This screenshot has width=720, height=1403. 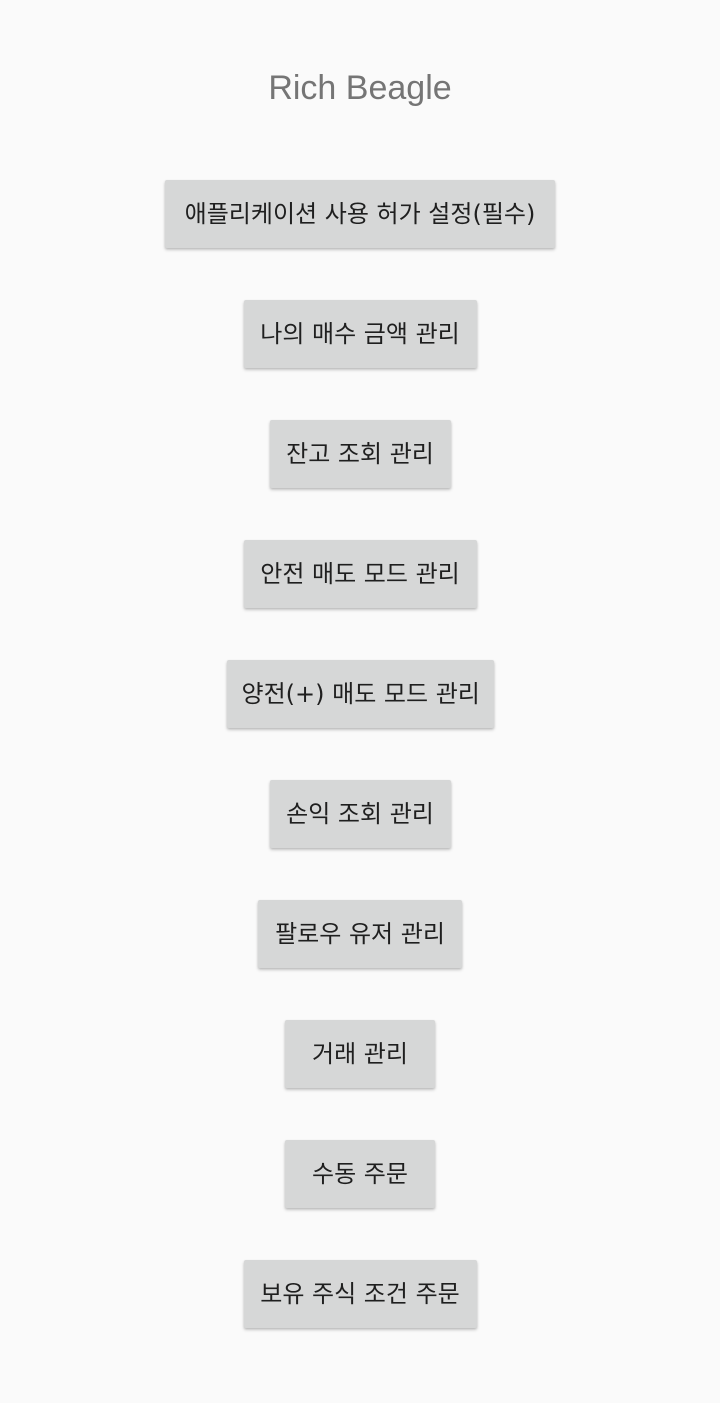 What do you see at coordinates (360, 334) in the screenshot?
I see `my-purchase-amount-button: 나의 매수 금액 관리` at bounding box center [360, 334].